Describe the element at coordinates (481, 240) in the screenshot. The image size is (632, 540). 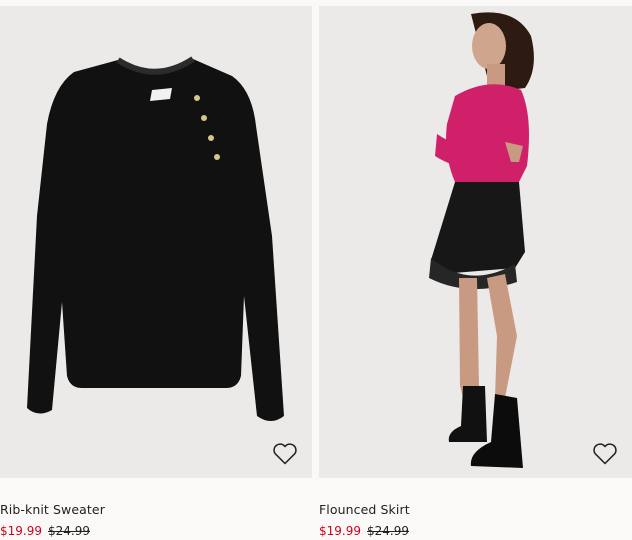
I see `model-image` at that location.